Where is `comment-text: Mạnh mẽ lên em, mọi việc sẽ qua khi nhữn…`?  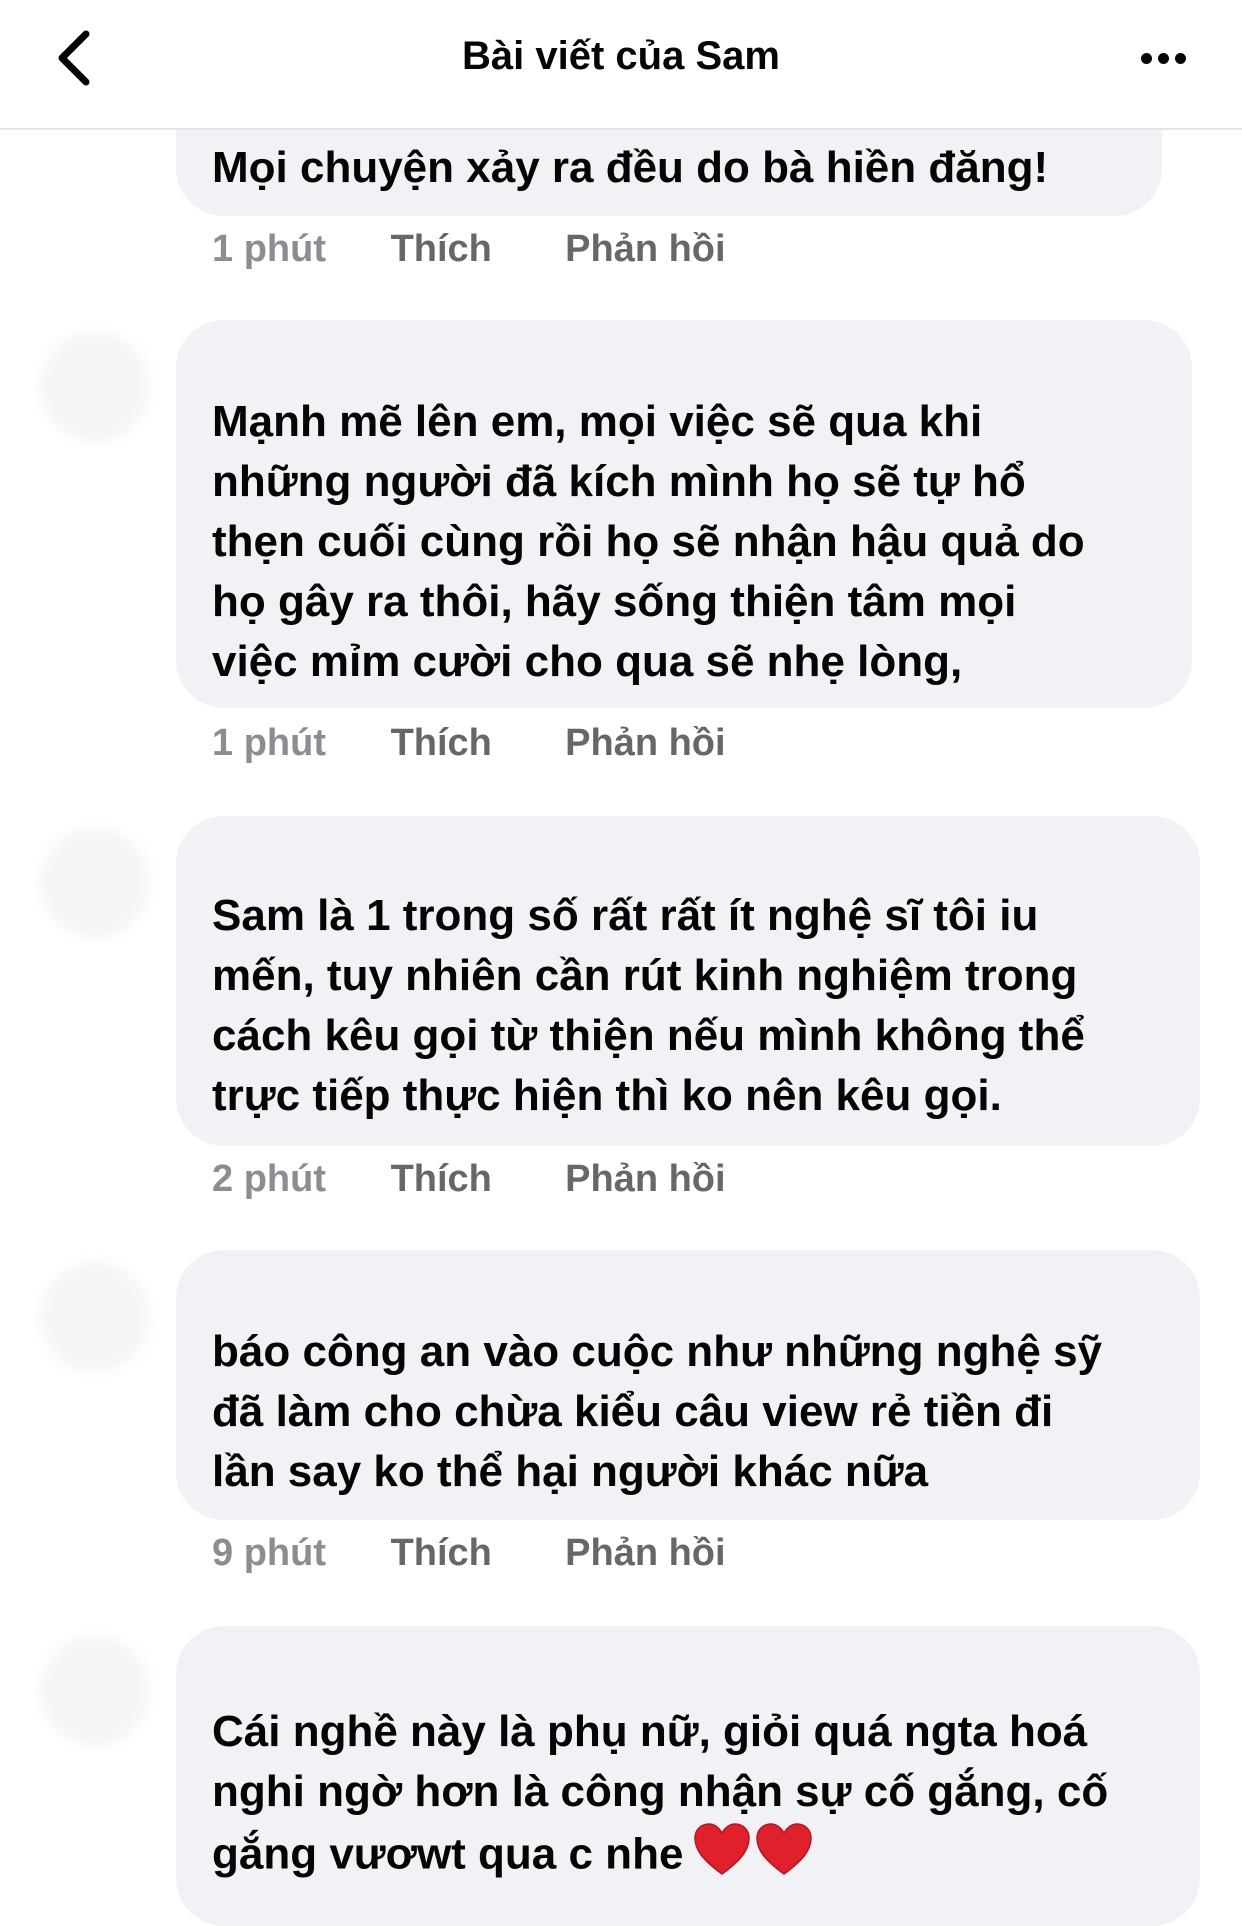
comment-text: Mạnh mẽ lên em, mọi việc sẽ qua khi nhữn… is located at coordinates (648, 541).